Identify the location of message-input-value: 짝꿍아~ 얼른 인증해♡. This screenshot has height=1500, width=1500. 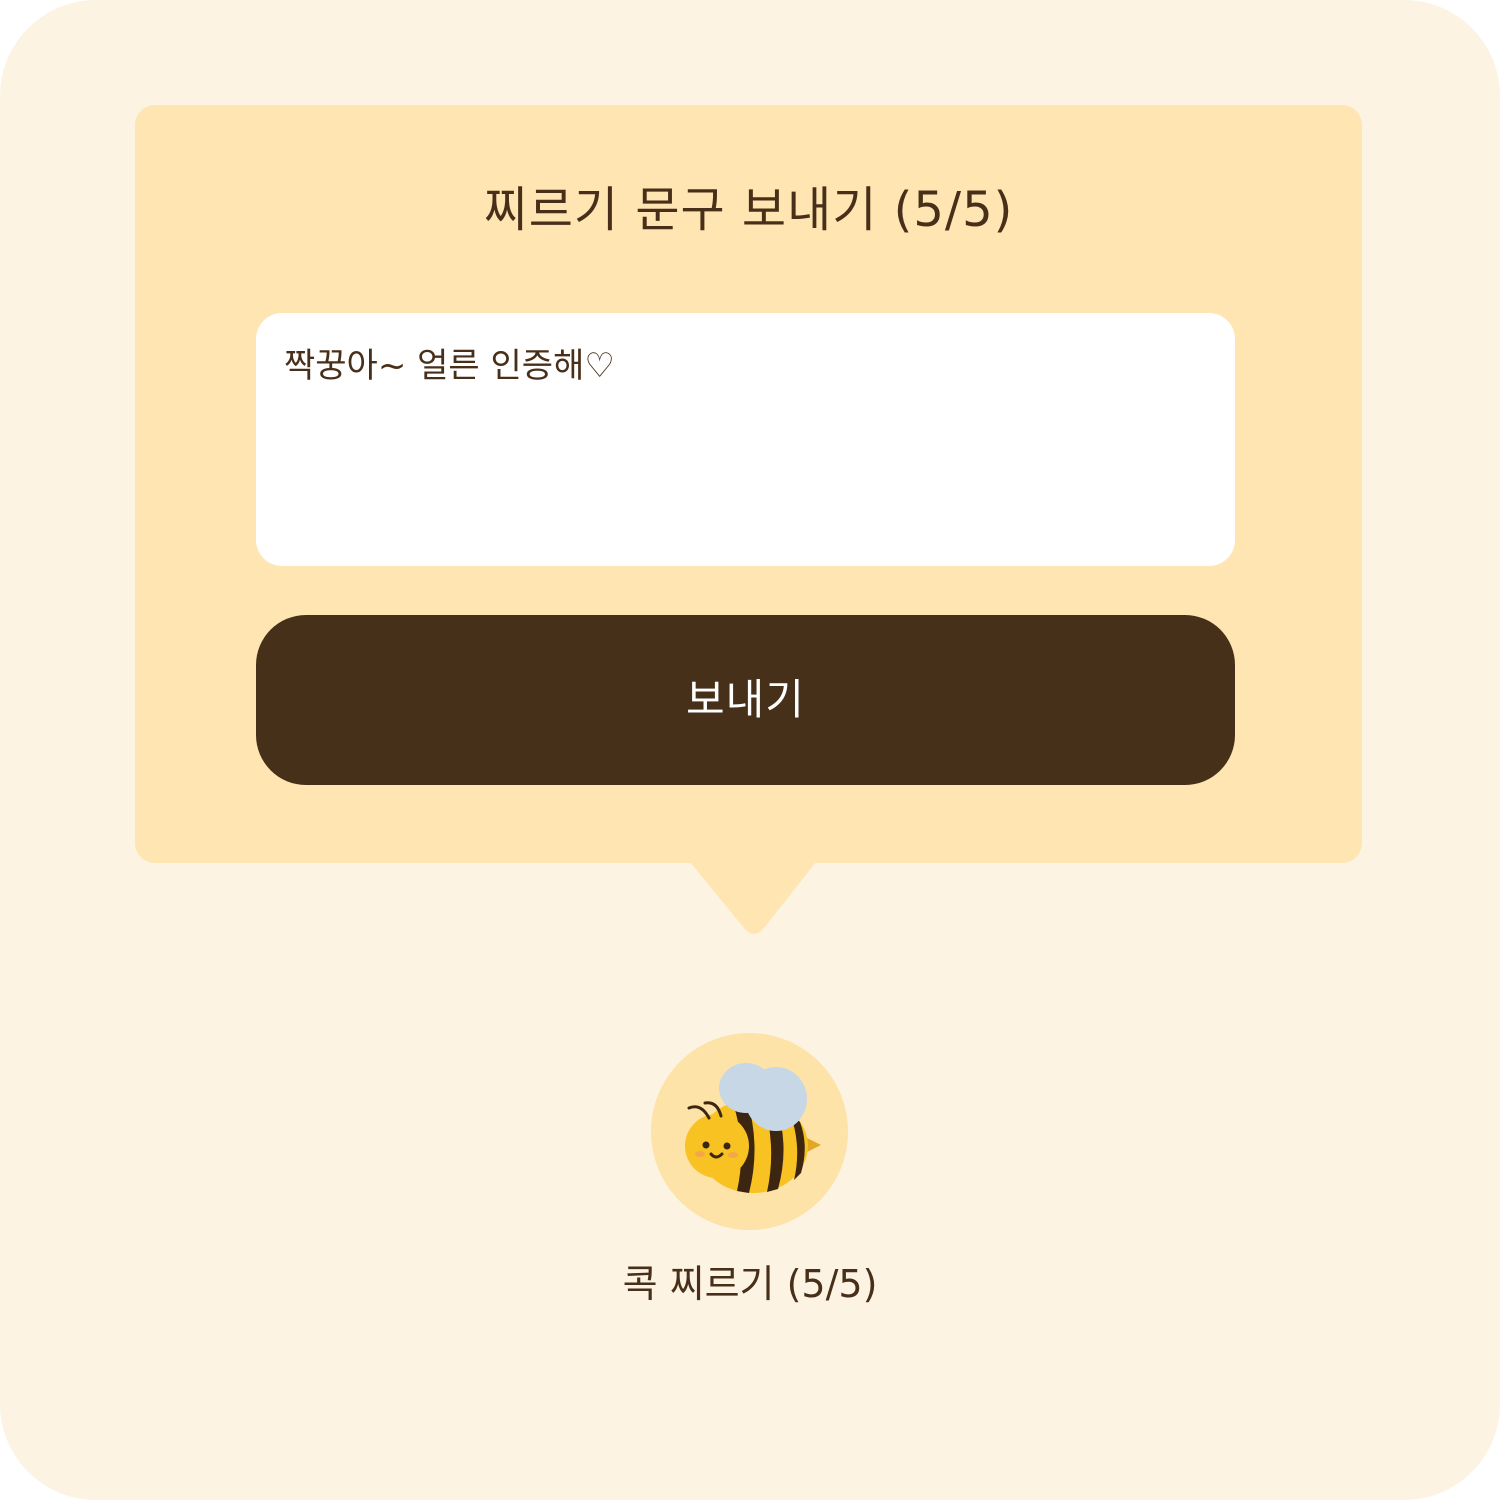
(744, 366).